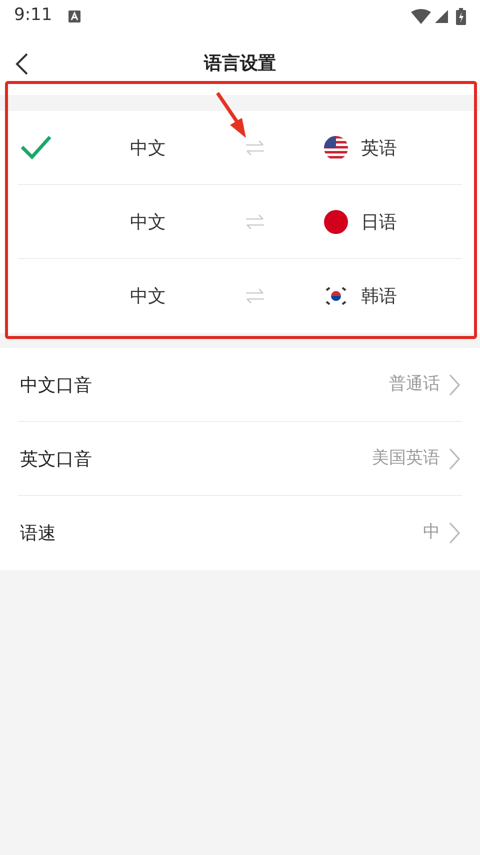  What do you see at coordinates (240, 296) in the screenshot?
I see `language-pair-row: 中文 韩语` at bounding box center [240, 296].